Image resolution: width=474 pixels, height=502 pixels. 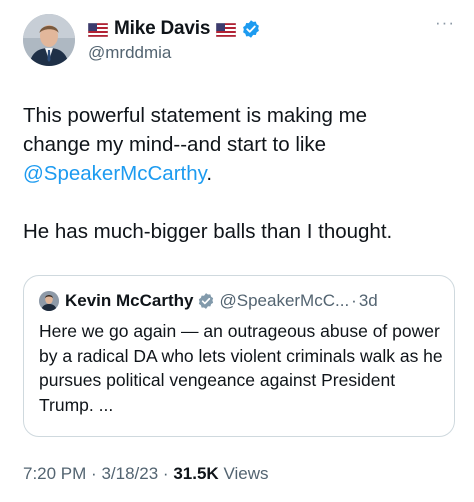 I want to click on tweet-meta: 7:20 PM · 3/18/23 · 31.5K Views, so click(x=145, y=474).